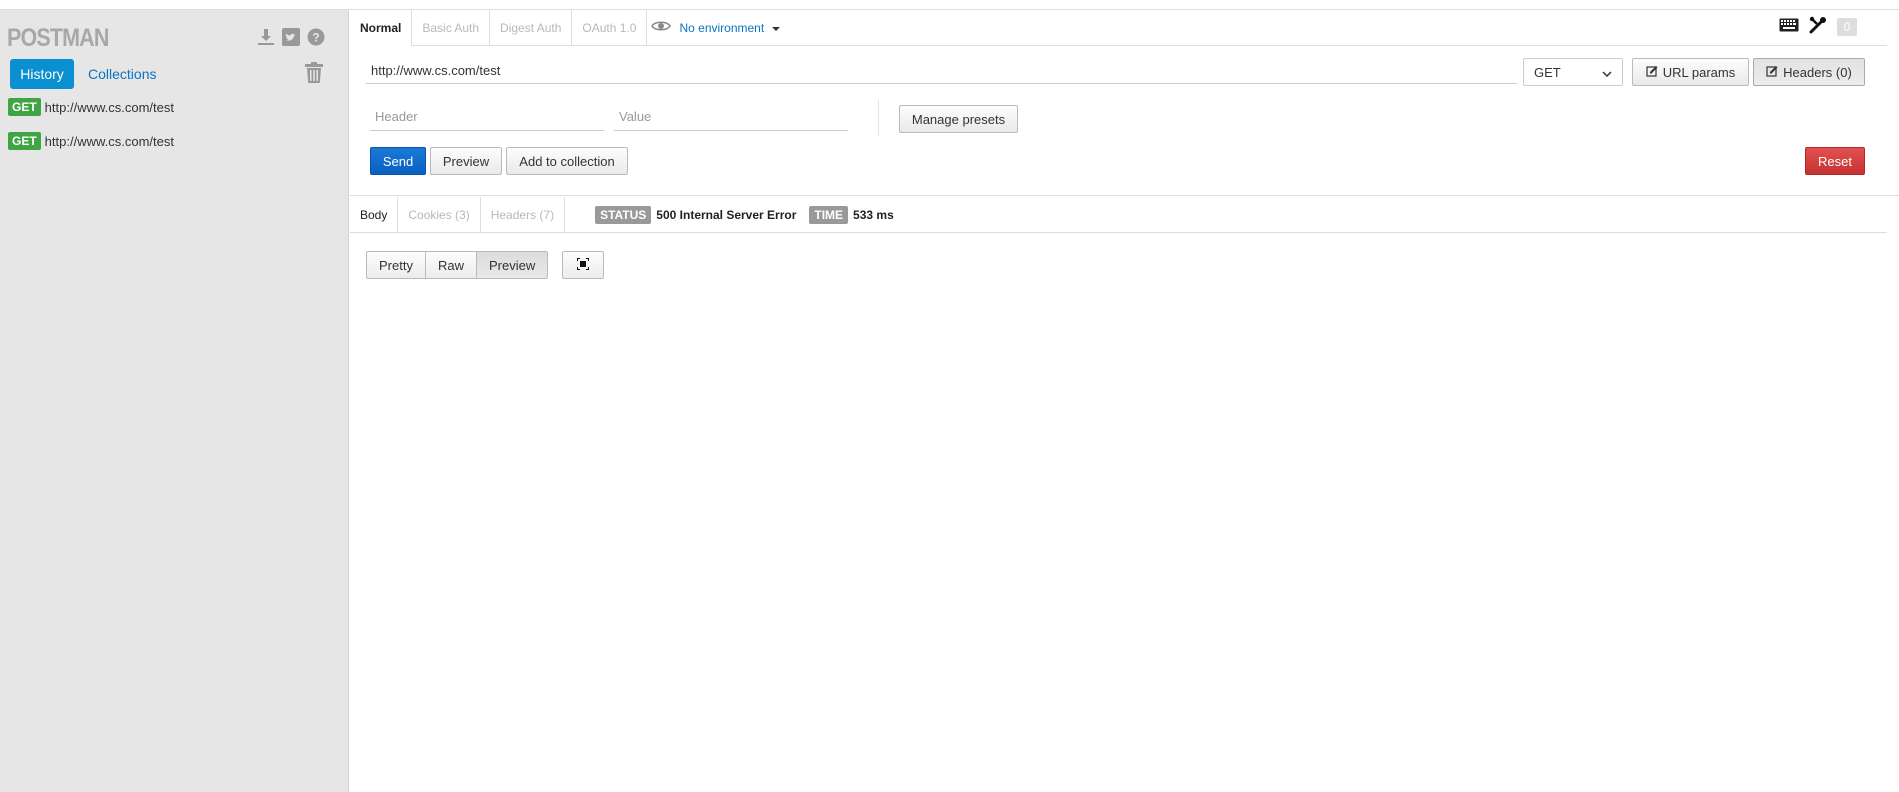 The image size is (1899, 792). I want to click on sidebar-toolbar: ?, so click(291, 37).